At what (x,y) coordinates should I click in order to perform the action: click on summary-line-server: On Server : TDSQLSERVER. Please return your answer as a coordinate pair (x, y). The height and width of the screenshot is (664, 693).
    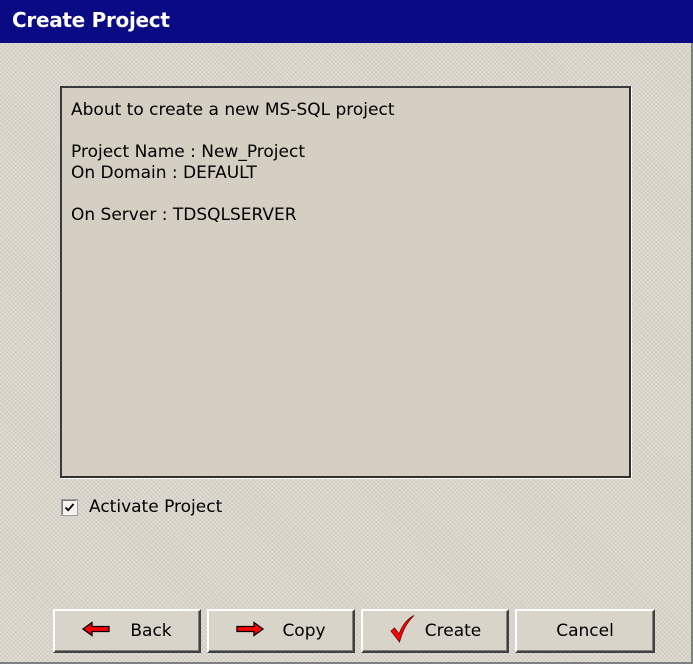
    Looking at the image, I should click on (184, 215).